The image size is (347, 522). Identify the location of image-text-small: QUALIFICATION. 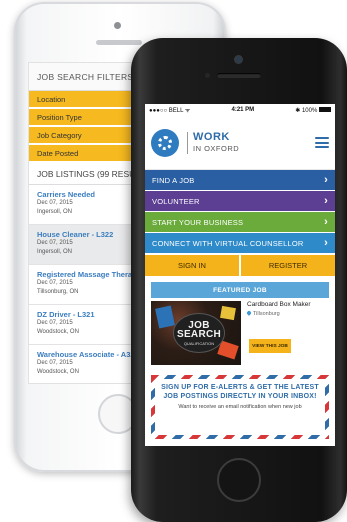
(199, 343).